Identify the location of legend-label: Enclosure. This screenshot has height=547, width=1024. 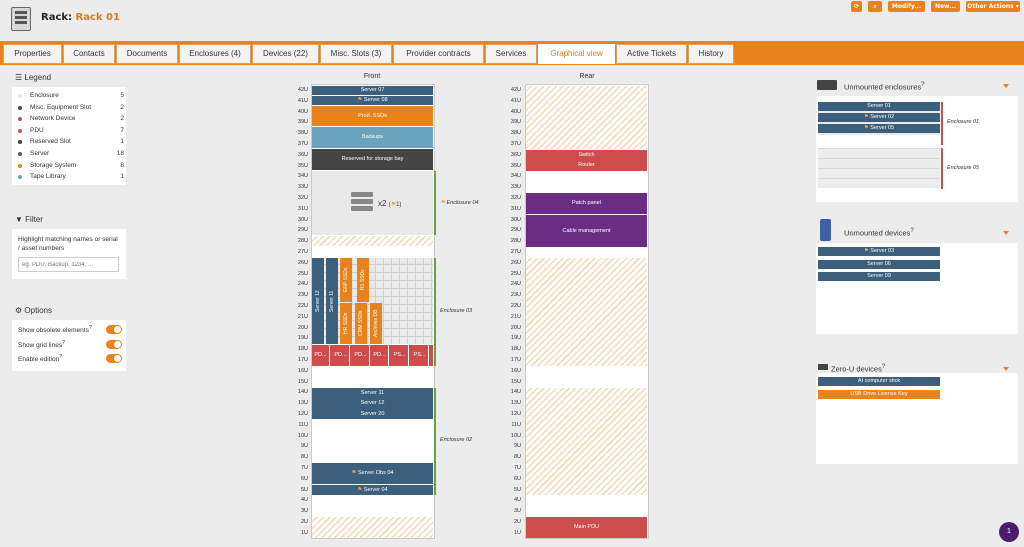
(44, 95).